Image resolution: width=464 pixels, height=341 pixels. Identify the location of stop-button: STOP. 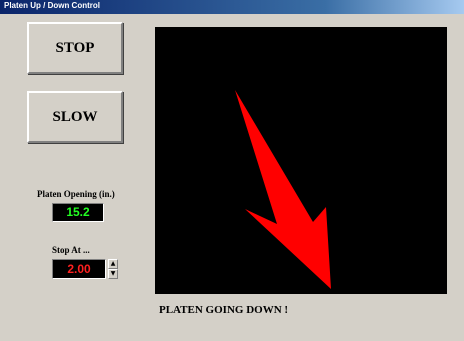
(75, 48).